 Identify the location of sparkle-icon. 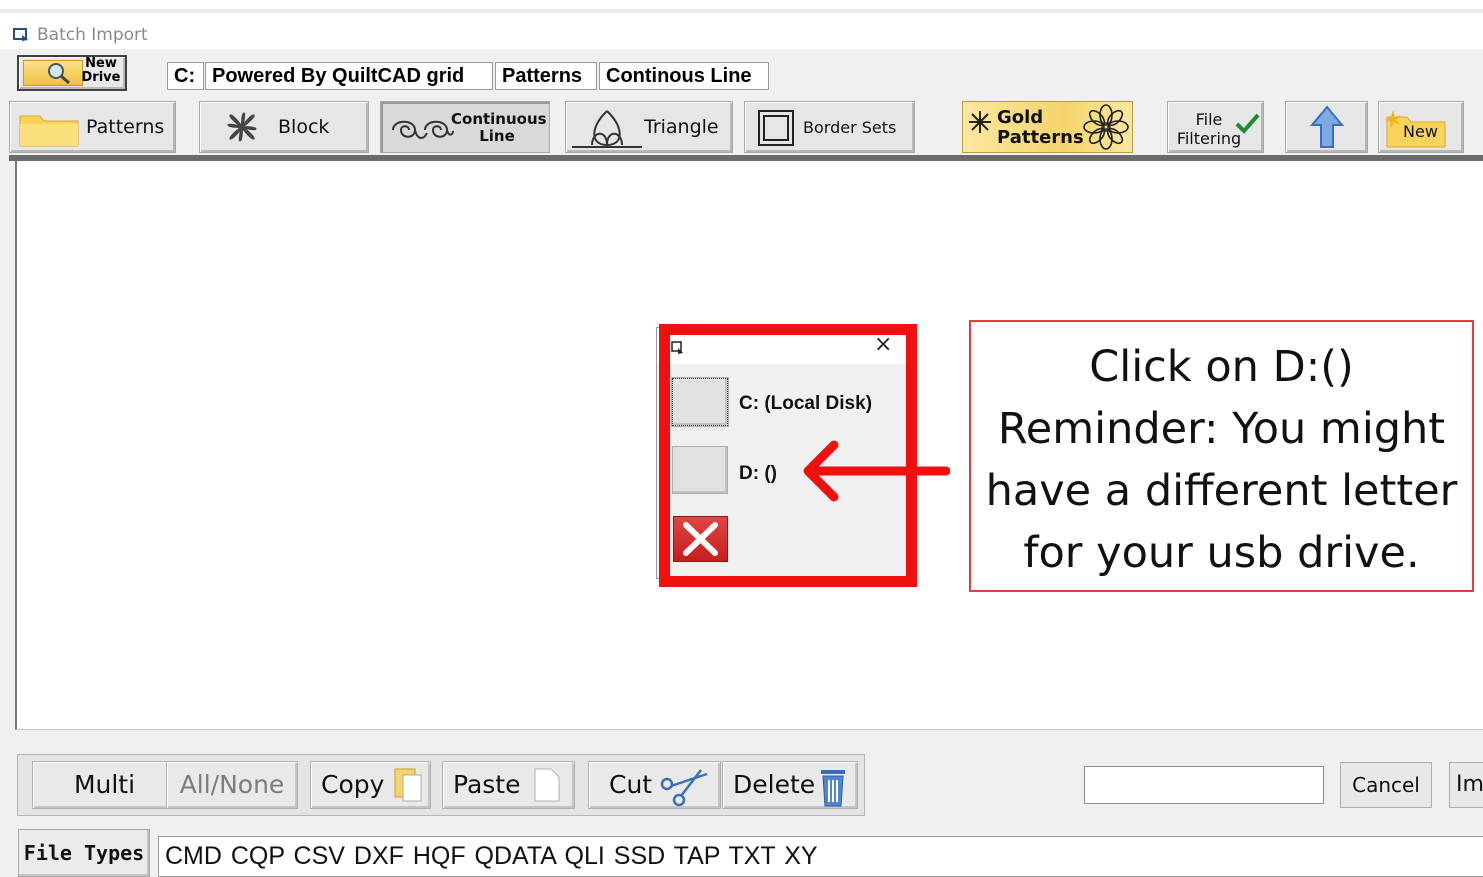
(980, 122).